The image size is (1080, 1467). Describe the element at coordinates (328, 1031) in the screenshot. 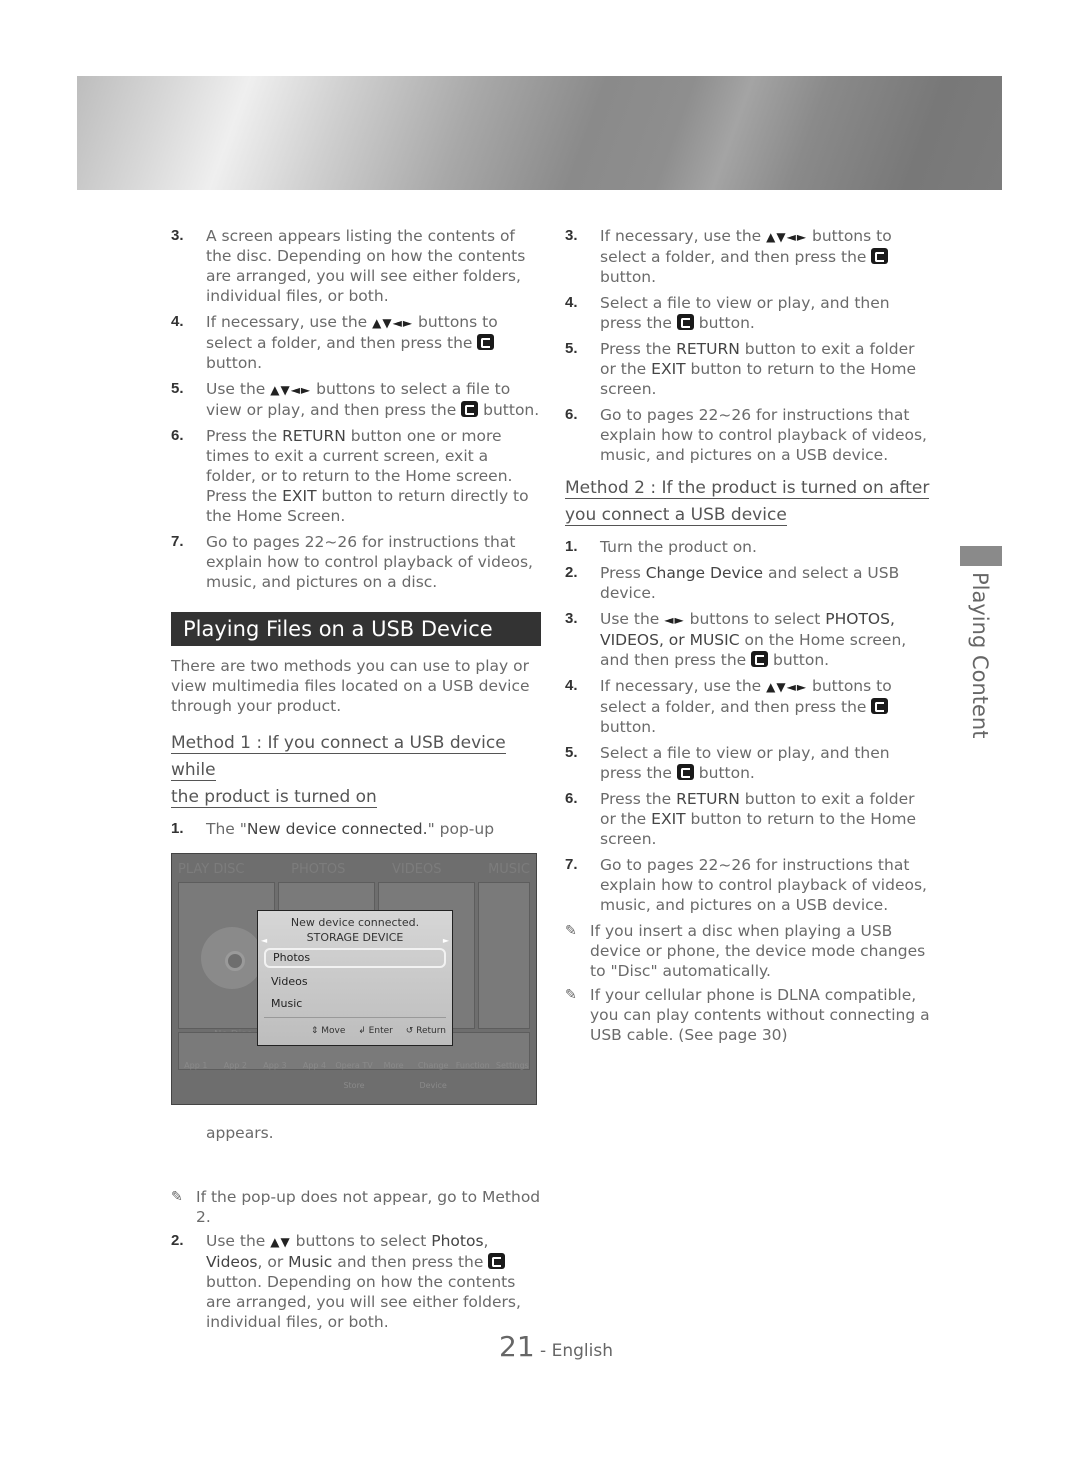

I see `move-hint: ⇕ Move` at that location.